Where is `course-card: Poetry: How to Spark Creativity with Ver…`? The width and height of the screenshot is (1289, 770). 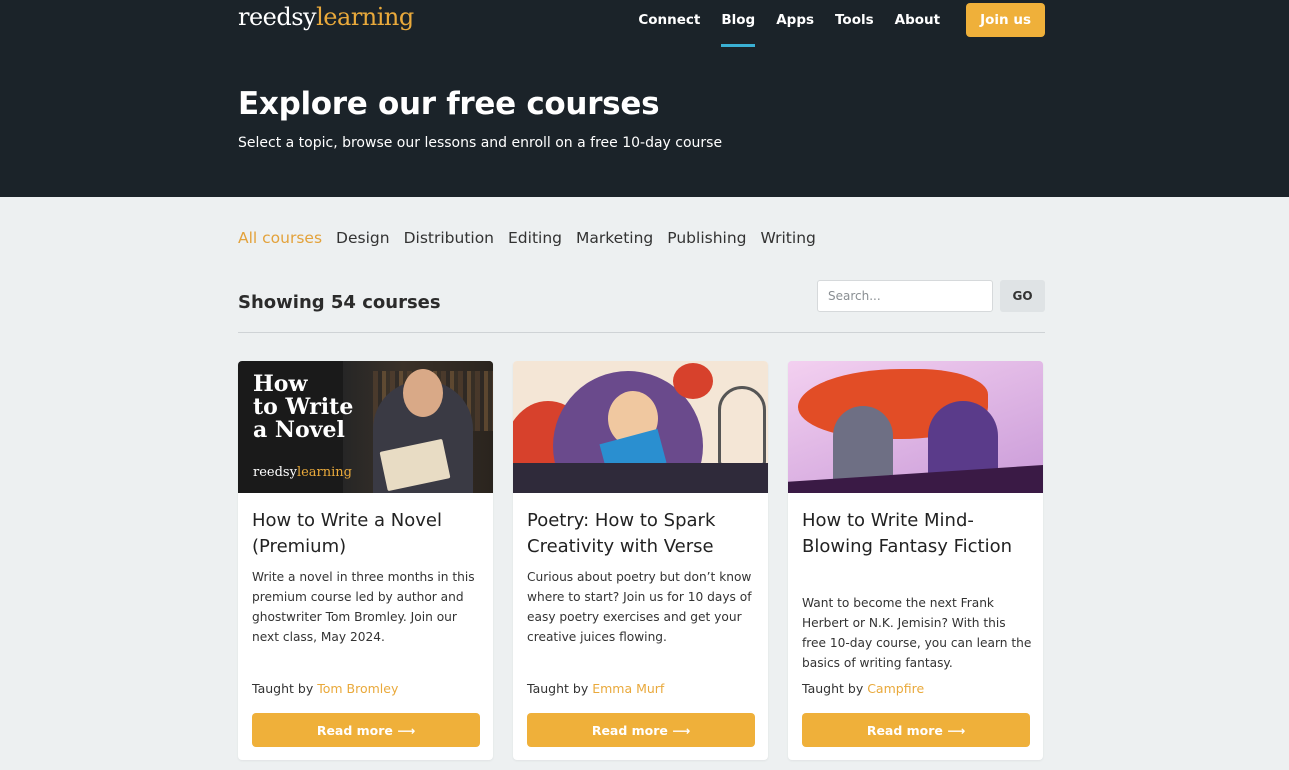
course-card: Poetry: How to Spark Creativity with Ver… is located at coordinates (640, 560).